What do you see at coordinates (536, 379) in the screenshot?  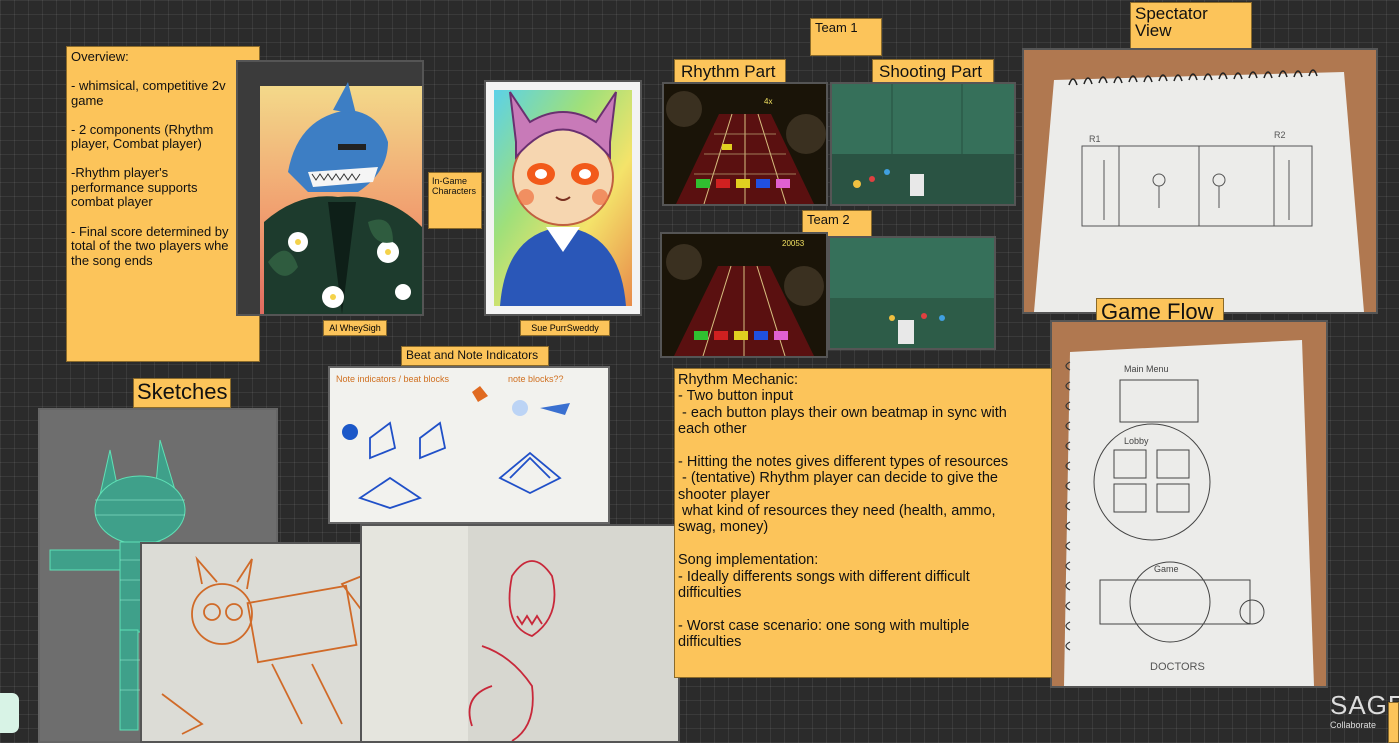 I see `beat-sketch-note-text: note blocks??` at bounding box center [536, 379].